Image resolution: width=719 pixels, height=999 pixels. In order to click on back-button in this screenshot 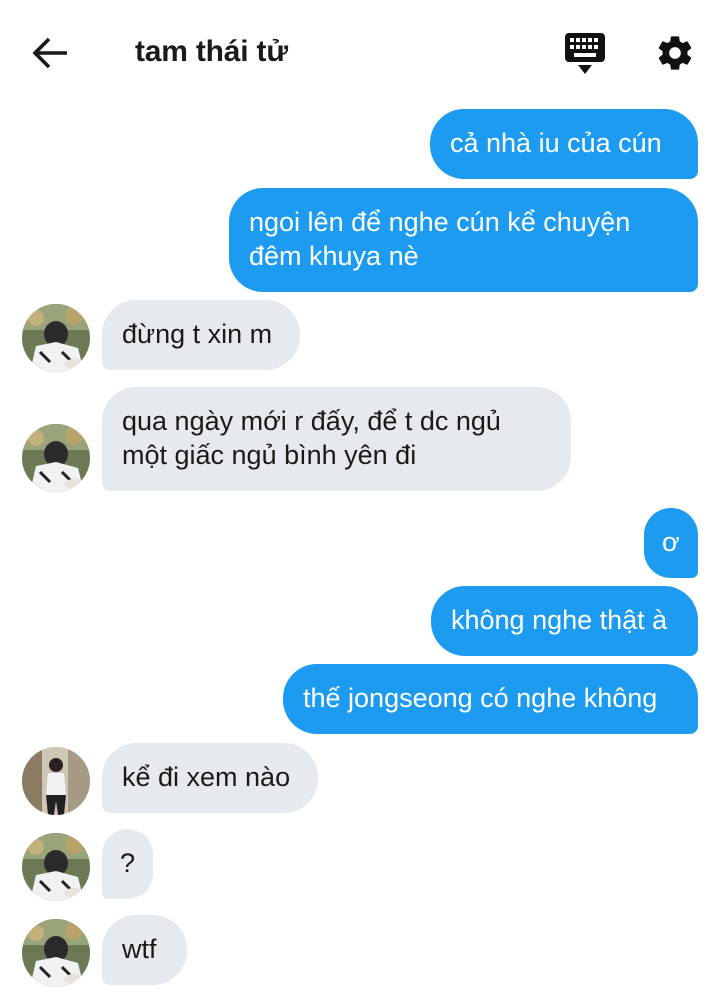, I will do `click(50, 53)`.